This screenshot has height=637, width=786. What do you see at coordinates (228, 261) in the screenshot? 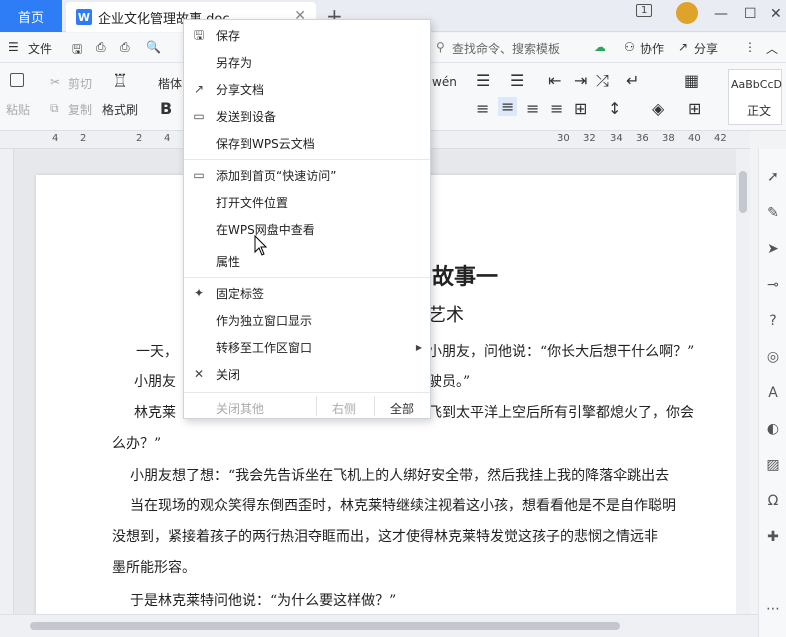
I see `menu-item-label: 属性` at bounding box center [228, 261].